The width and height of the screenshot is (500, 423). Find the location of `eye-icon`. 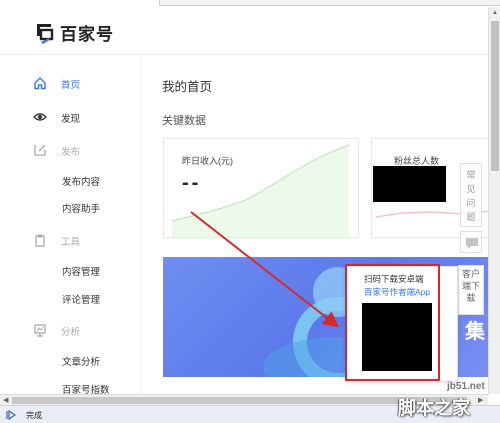

eye-icon is located at coordinates (40, 117).